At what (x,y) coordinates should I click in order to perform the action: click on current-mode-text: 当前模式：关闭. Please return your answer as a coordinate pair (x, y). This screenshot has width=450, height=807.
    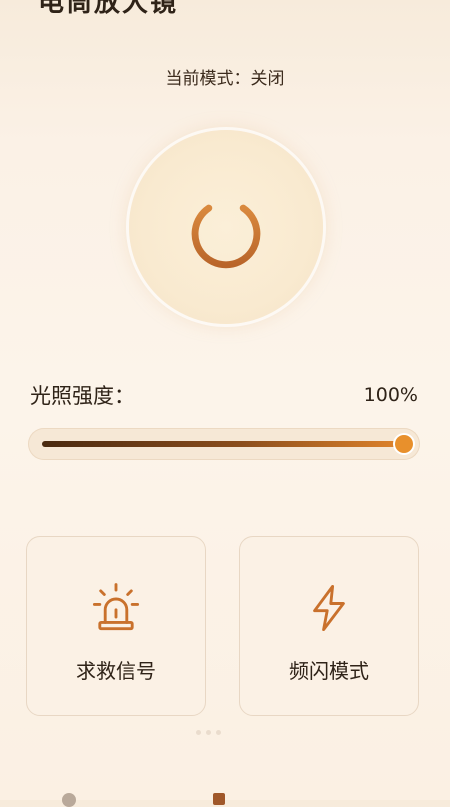
    Looking at the image, I should click on (225, 79).